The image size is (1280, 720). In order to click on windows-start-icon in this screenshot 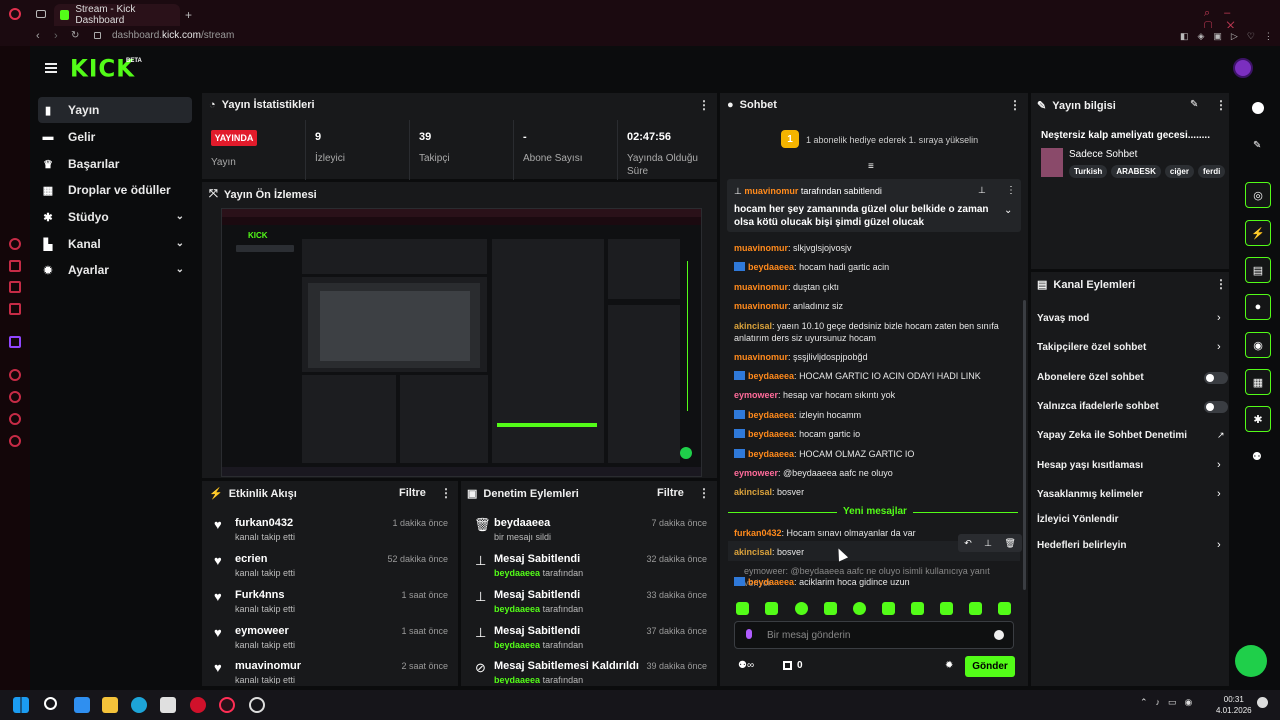, I will do `click(21, 705)`.